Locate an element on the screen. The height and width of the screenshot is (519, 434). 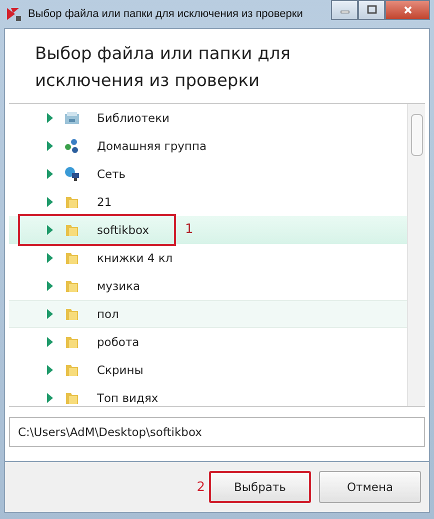
tree-item-label: Скрины is located at coordinates (120, 370).